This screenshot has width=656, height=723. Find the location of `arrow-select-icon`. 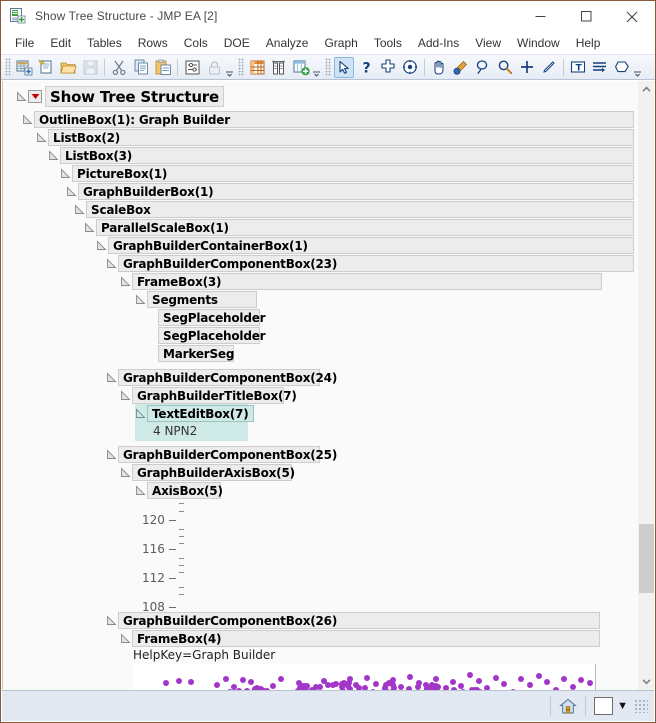

arrow-select-icon is located at coordinates (344, 67).